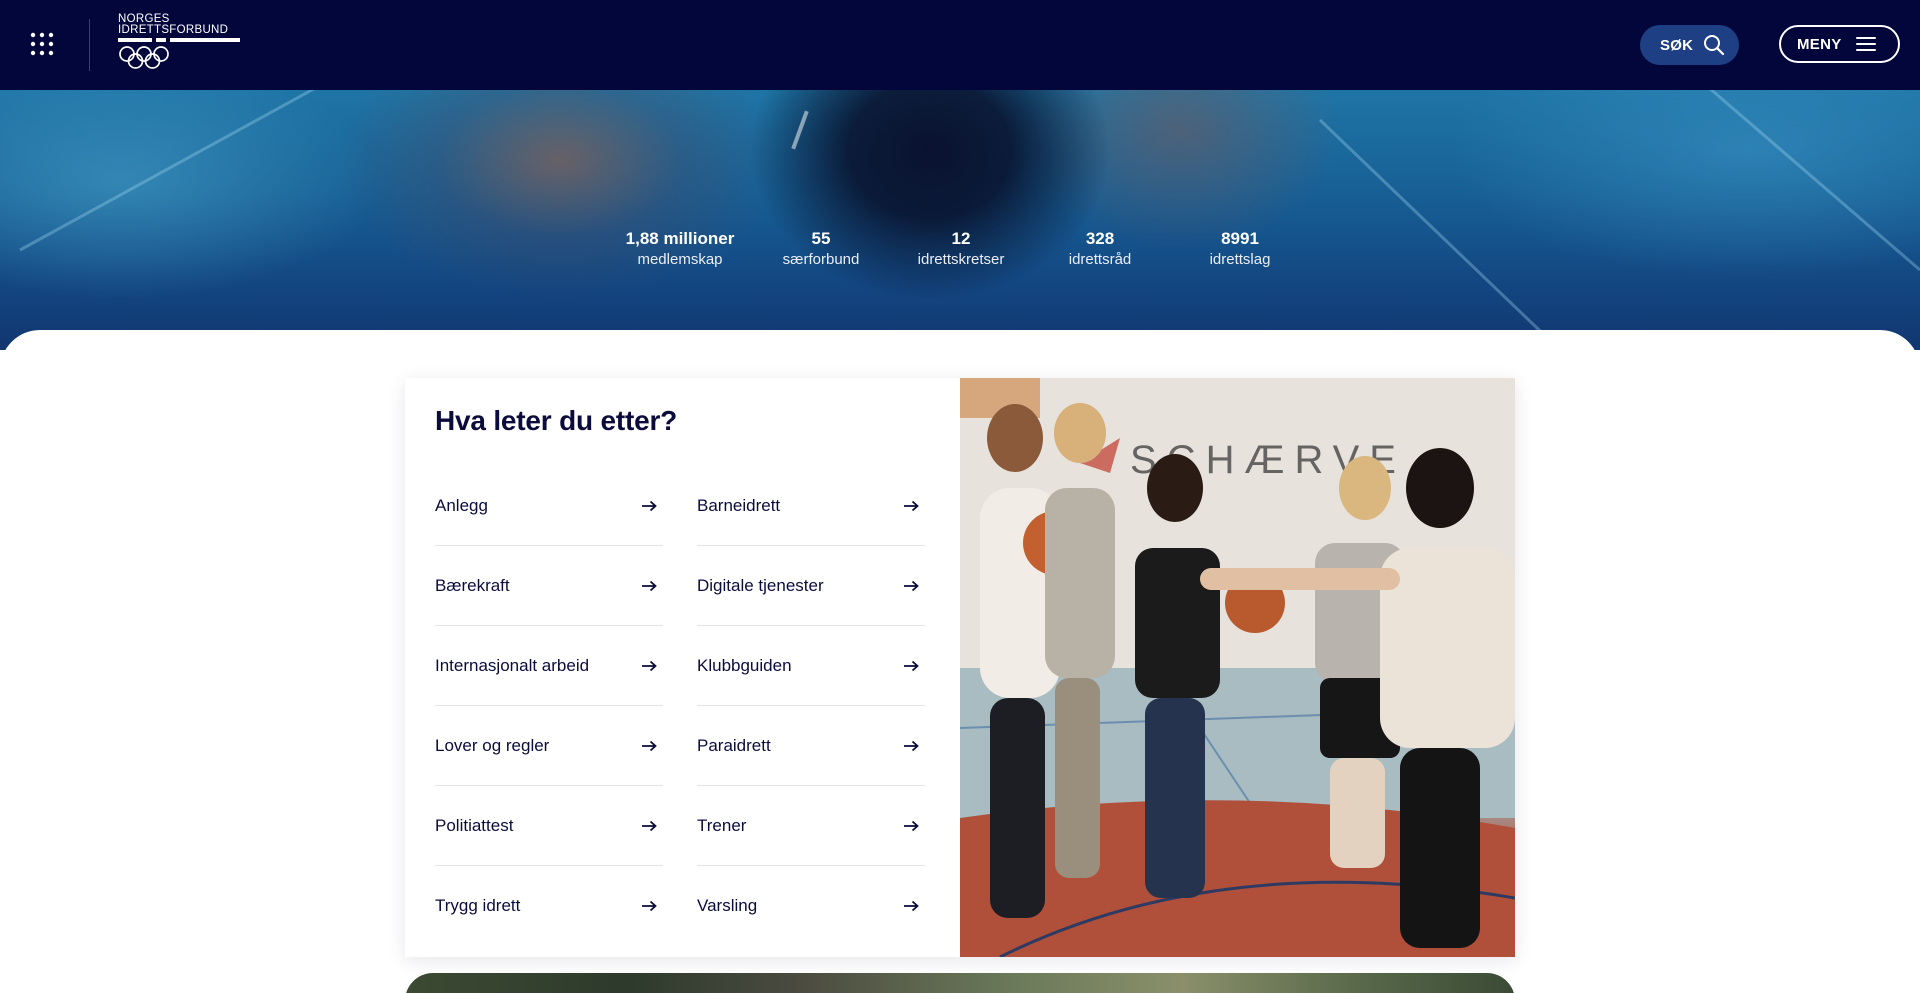 The image size is (1920, 993). What do you see at coordinates (1240, 238) in the screenshot?
I see `stat-value: 8991` at bounding box center [1240, 238].